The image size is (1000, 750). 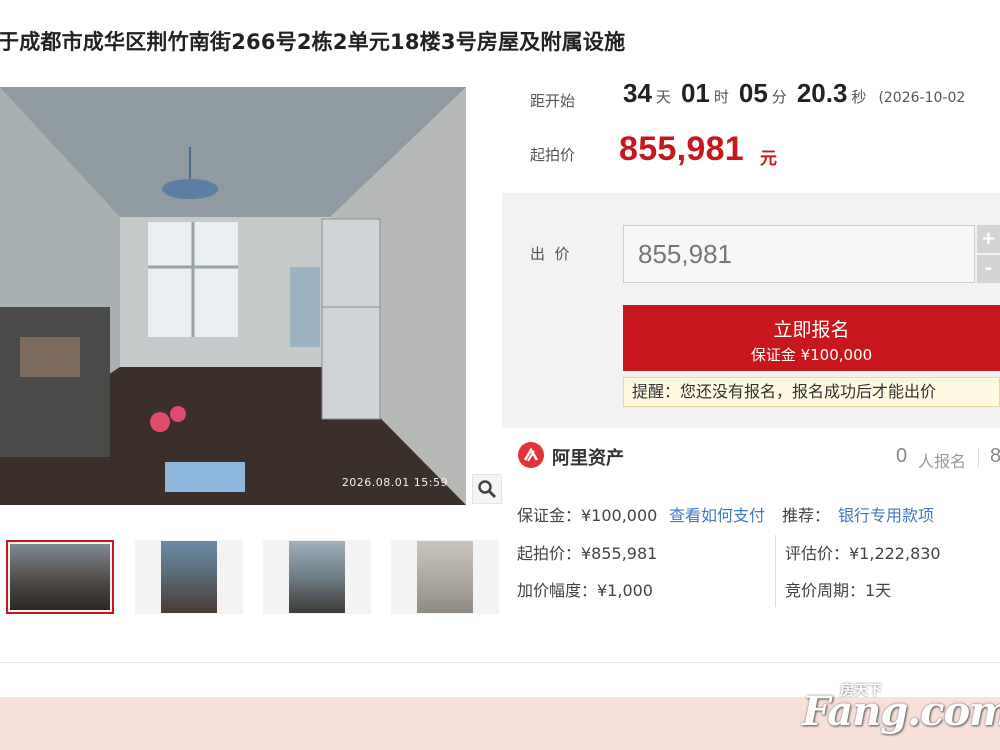 What do you see at coordinates (988, 254) in the screenshot?
I see `bid-stepper: + -` at bounding box center [988, 254].